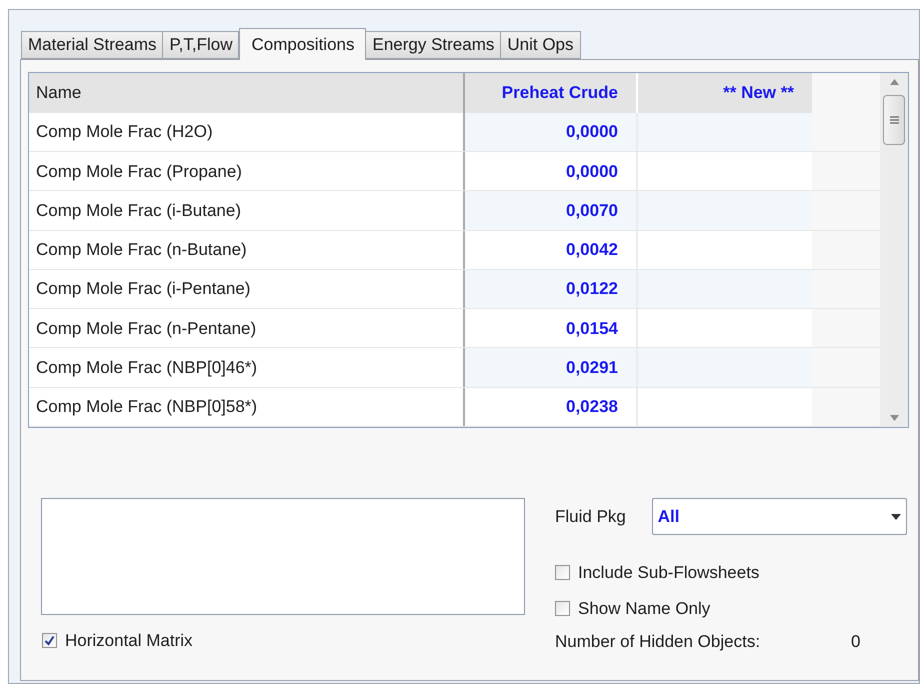 This screenshot has width=920, height=684. What do you see at coordinates (129, 641) in the screenshot?
I see `checkbox-label: Horizontal Matrix` at bounding box center [129, 641].